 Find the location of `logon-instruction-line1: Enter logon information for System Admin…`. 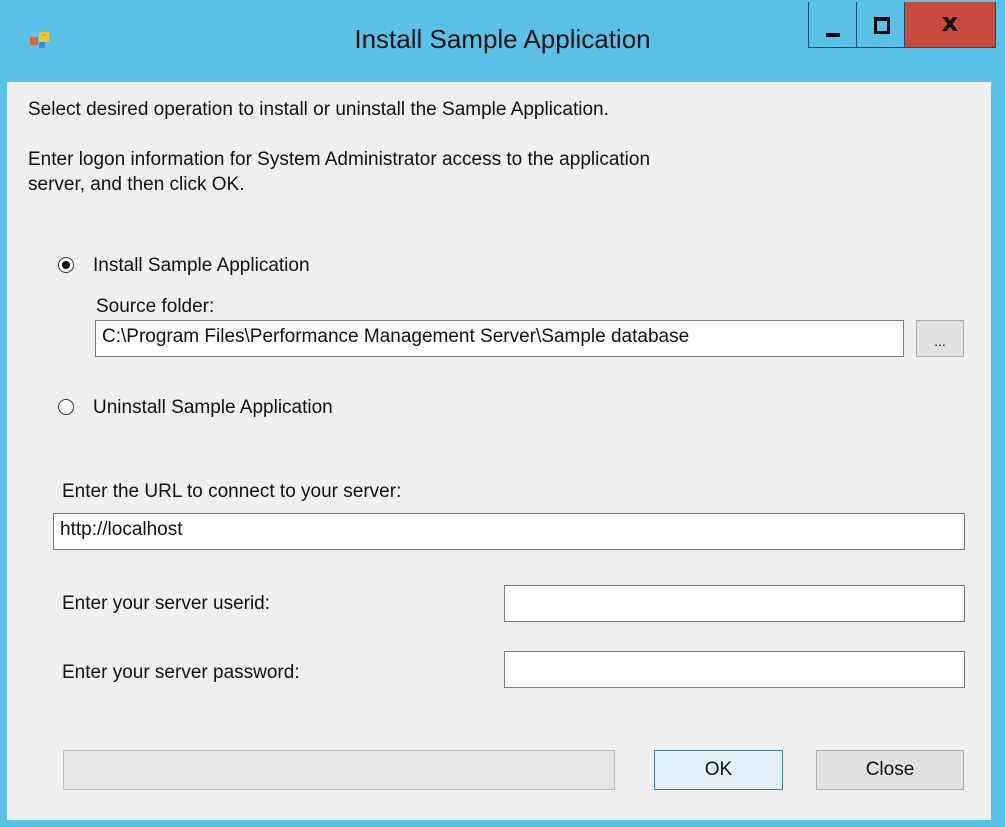

logon-instruction-line1: Enter logon information for System Admin… is located at coordinates (339, 159).